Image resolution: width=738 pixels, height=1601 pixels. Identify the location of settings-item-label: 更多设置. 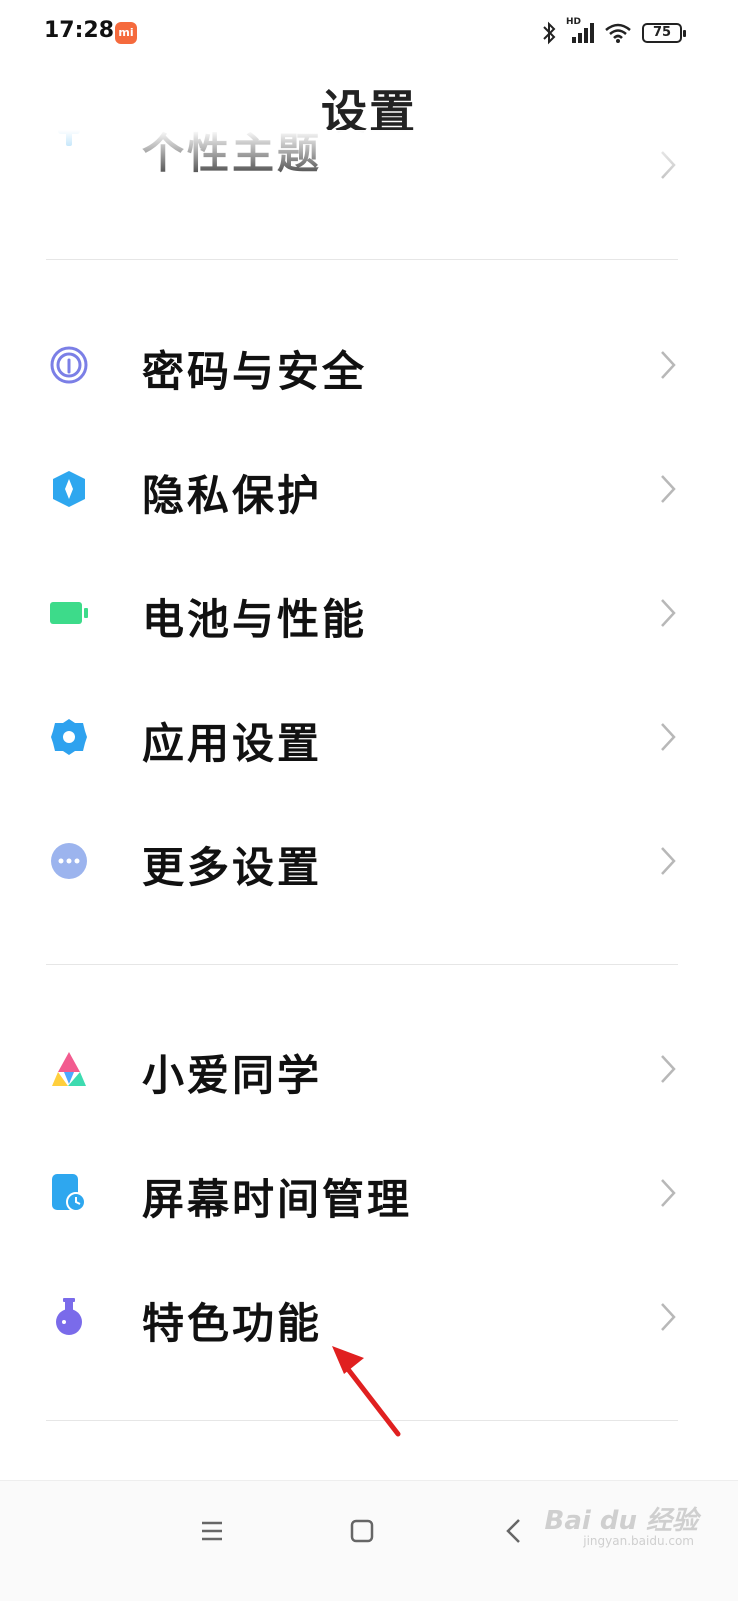
(232, 867).